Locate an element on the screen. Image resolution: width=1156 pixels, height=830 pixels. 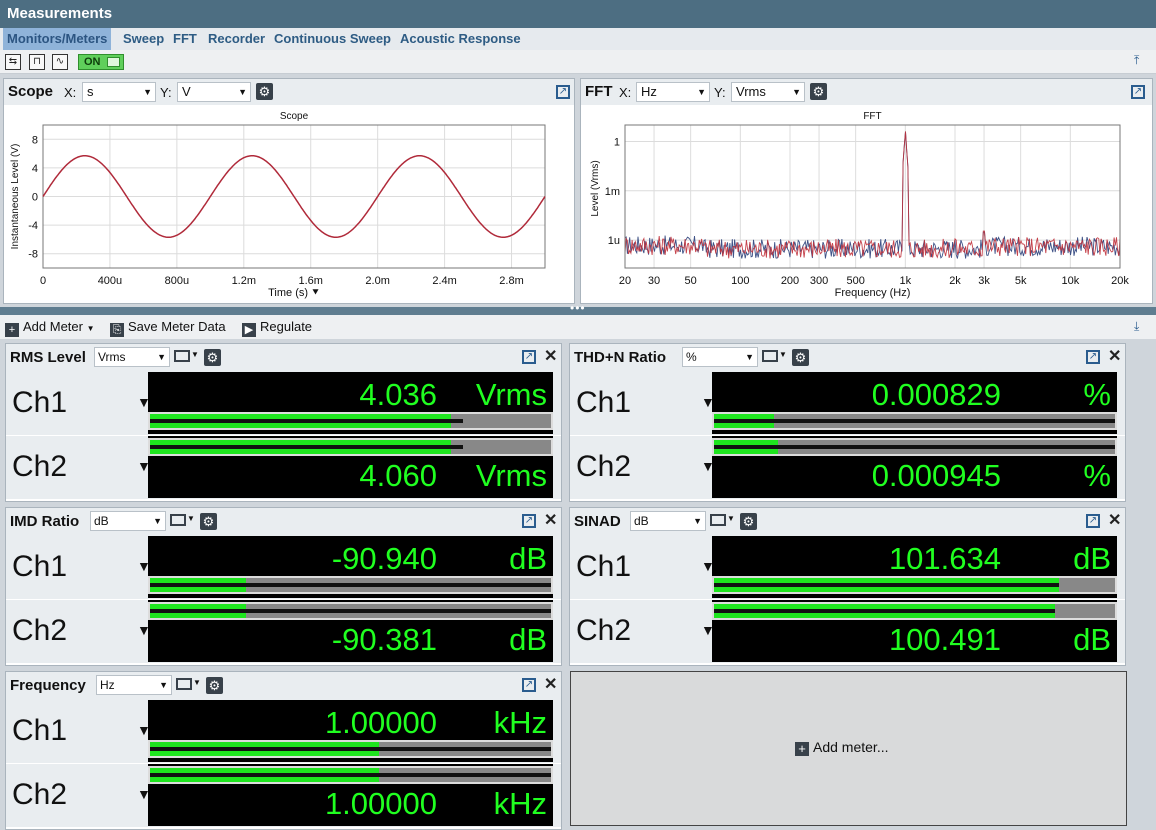
meter-row-ch2: Ch2 ▼ 100.491 dB is located at coordinates (847, 631).